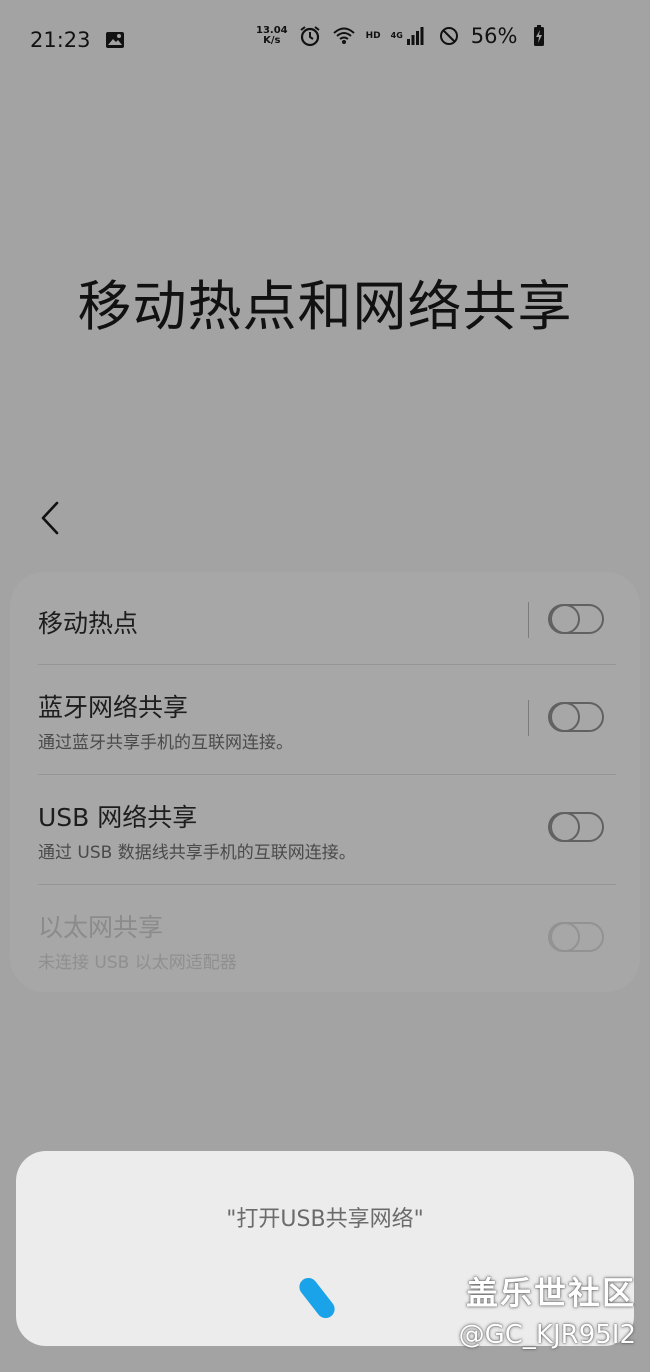 The height and width of the screenshot is (1372, 650). What do you see at coordinates (325, 1219) in the screenshot?
I see `voice-command-text: "打开USB共享网络"` at bounding box center [325, 1219].